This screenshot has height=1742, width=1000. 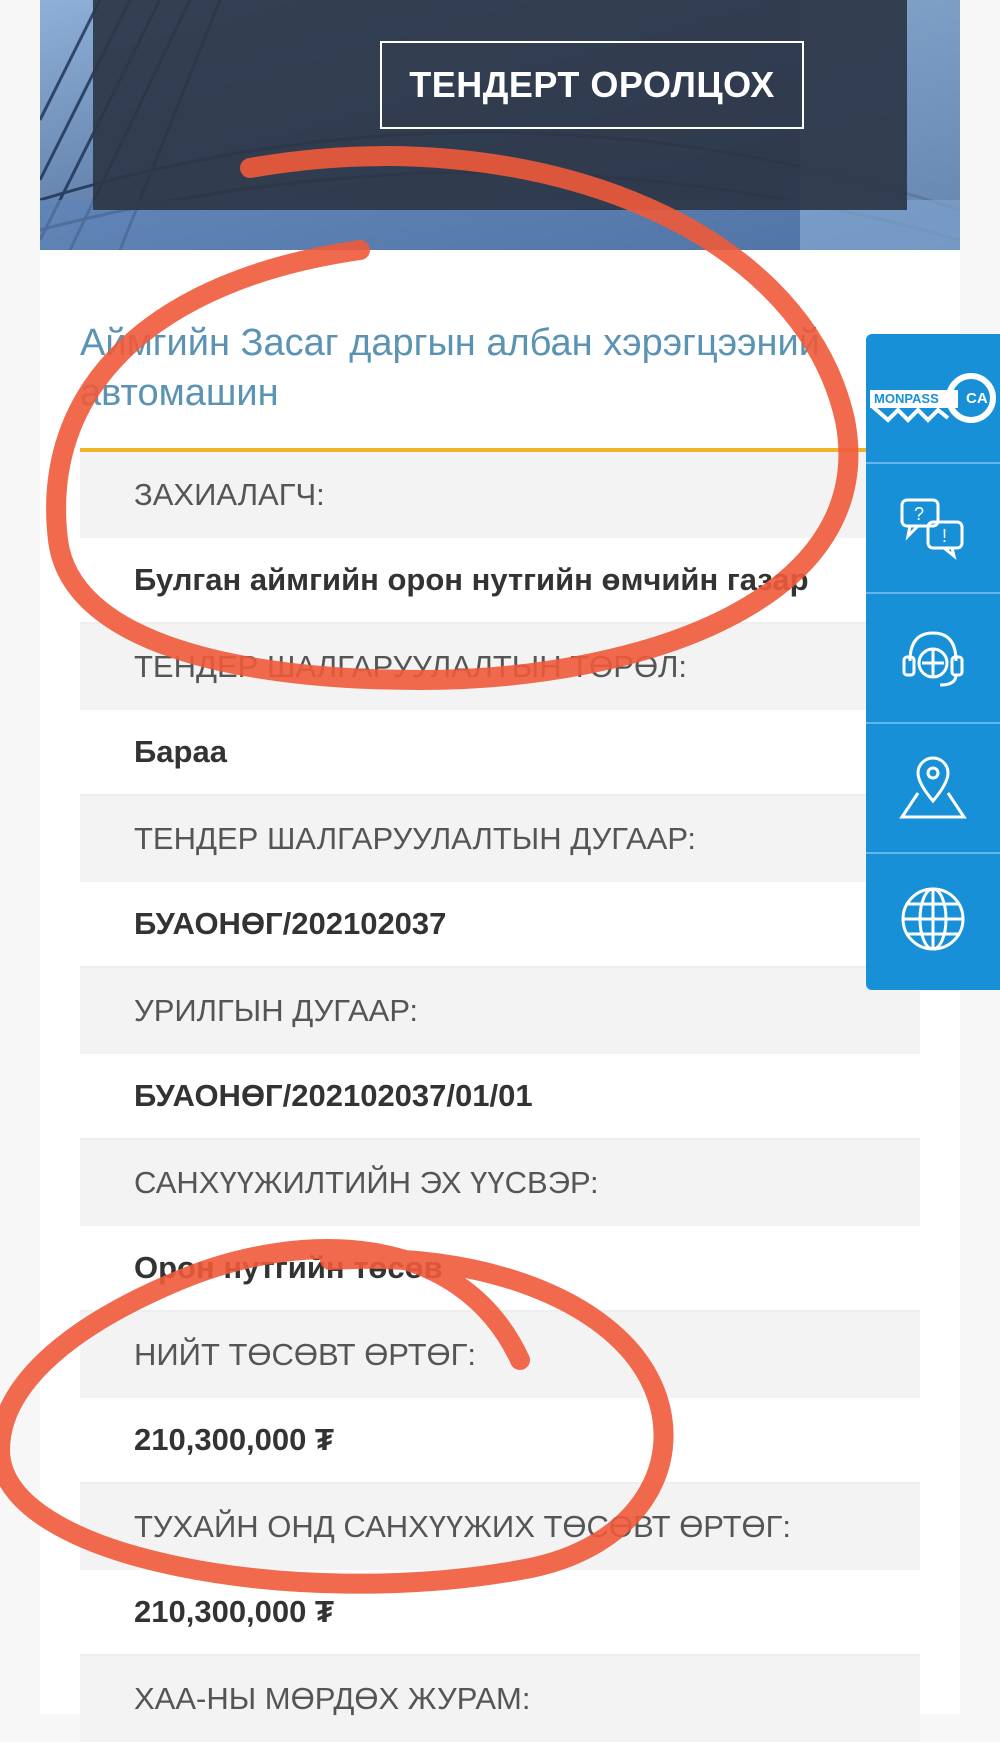 What do you see at coordinates (500, 1613) in the screenshot?
I see `field-value-annual-budget: 210,300,000 ₮` at bounding box center [500, 1613].